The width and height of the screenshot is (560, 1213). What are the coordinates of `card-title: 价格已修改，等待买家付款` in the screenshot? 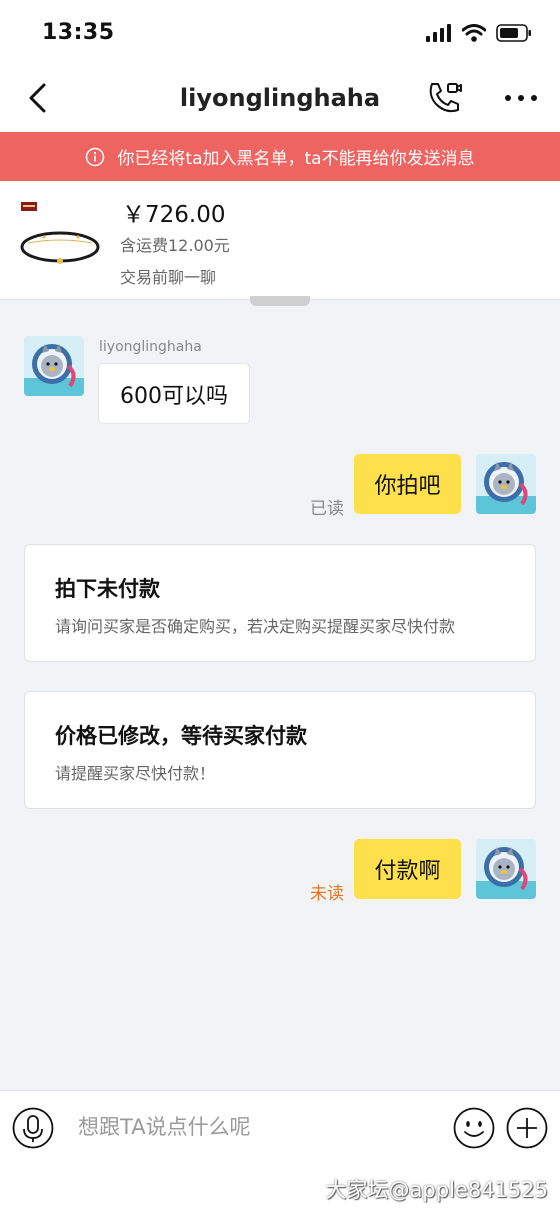 It's located at (181, 736).